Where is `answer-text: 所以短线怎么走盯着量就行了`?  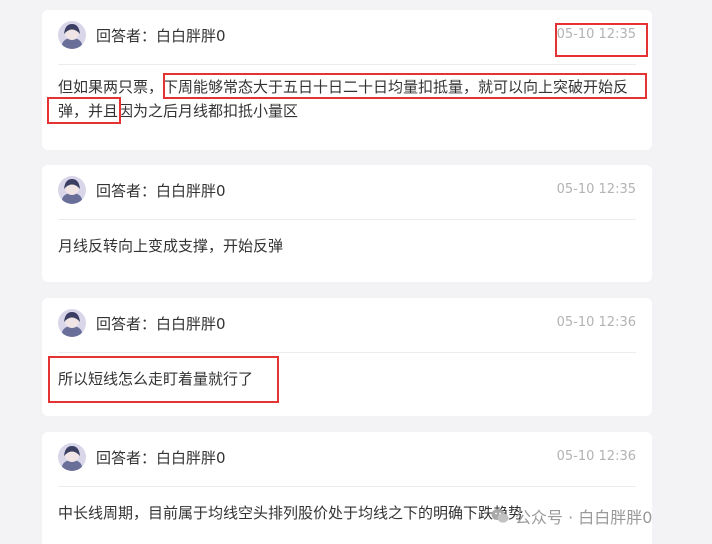 answer-text: 所以短线怎么走盯着量就行了 is located at coordinates (156, 379).